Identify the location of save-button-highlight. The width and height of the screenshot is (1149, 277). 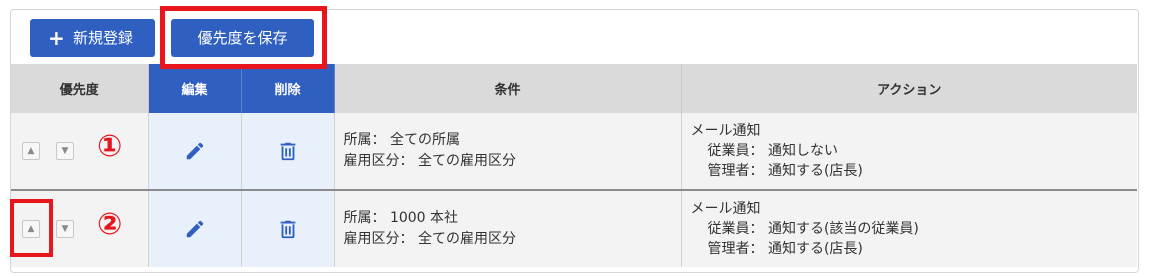
(243, 37).